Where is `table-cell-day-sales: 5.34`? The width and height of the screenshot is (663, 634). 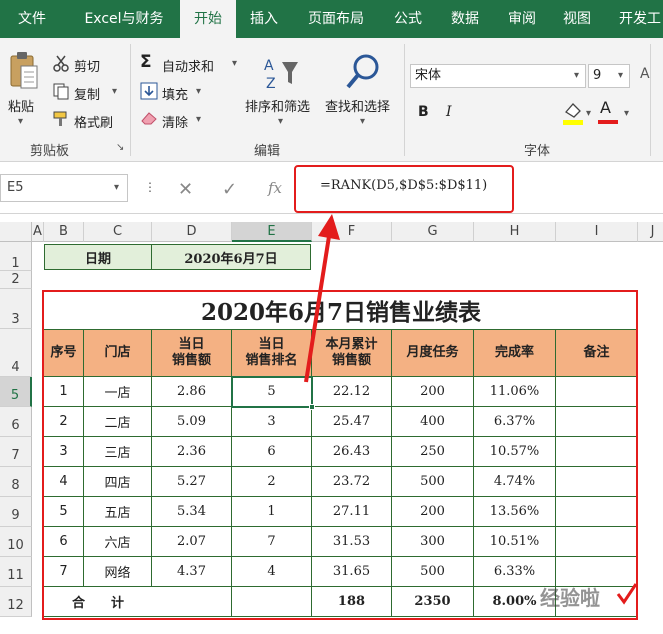 table-cell-day-sales: 5.34 is located at coordinates (192, 512).